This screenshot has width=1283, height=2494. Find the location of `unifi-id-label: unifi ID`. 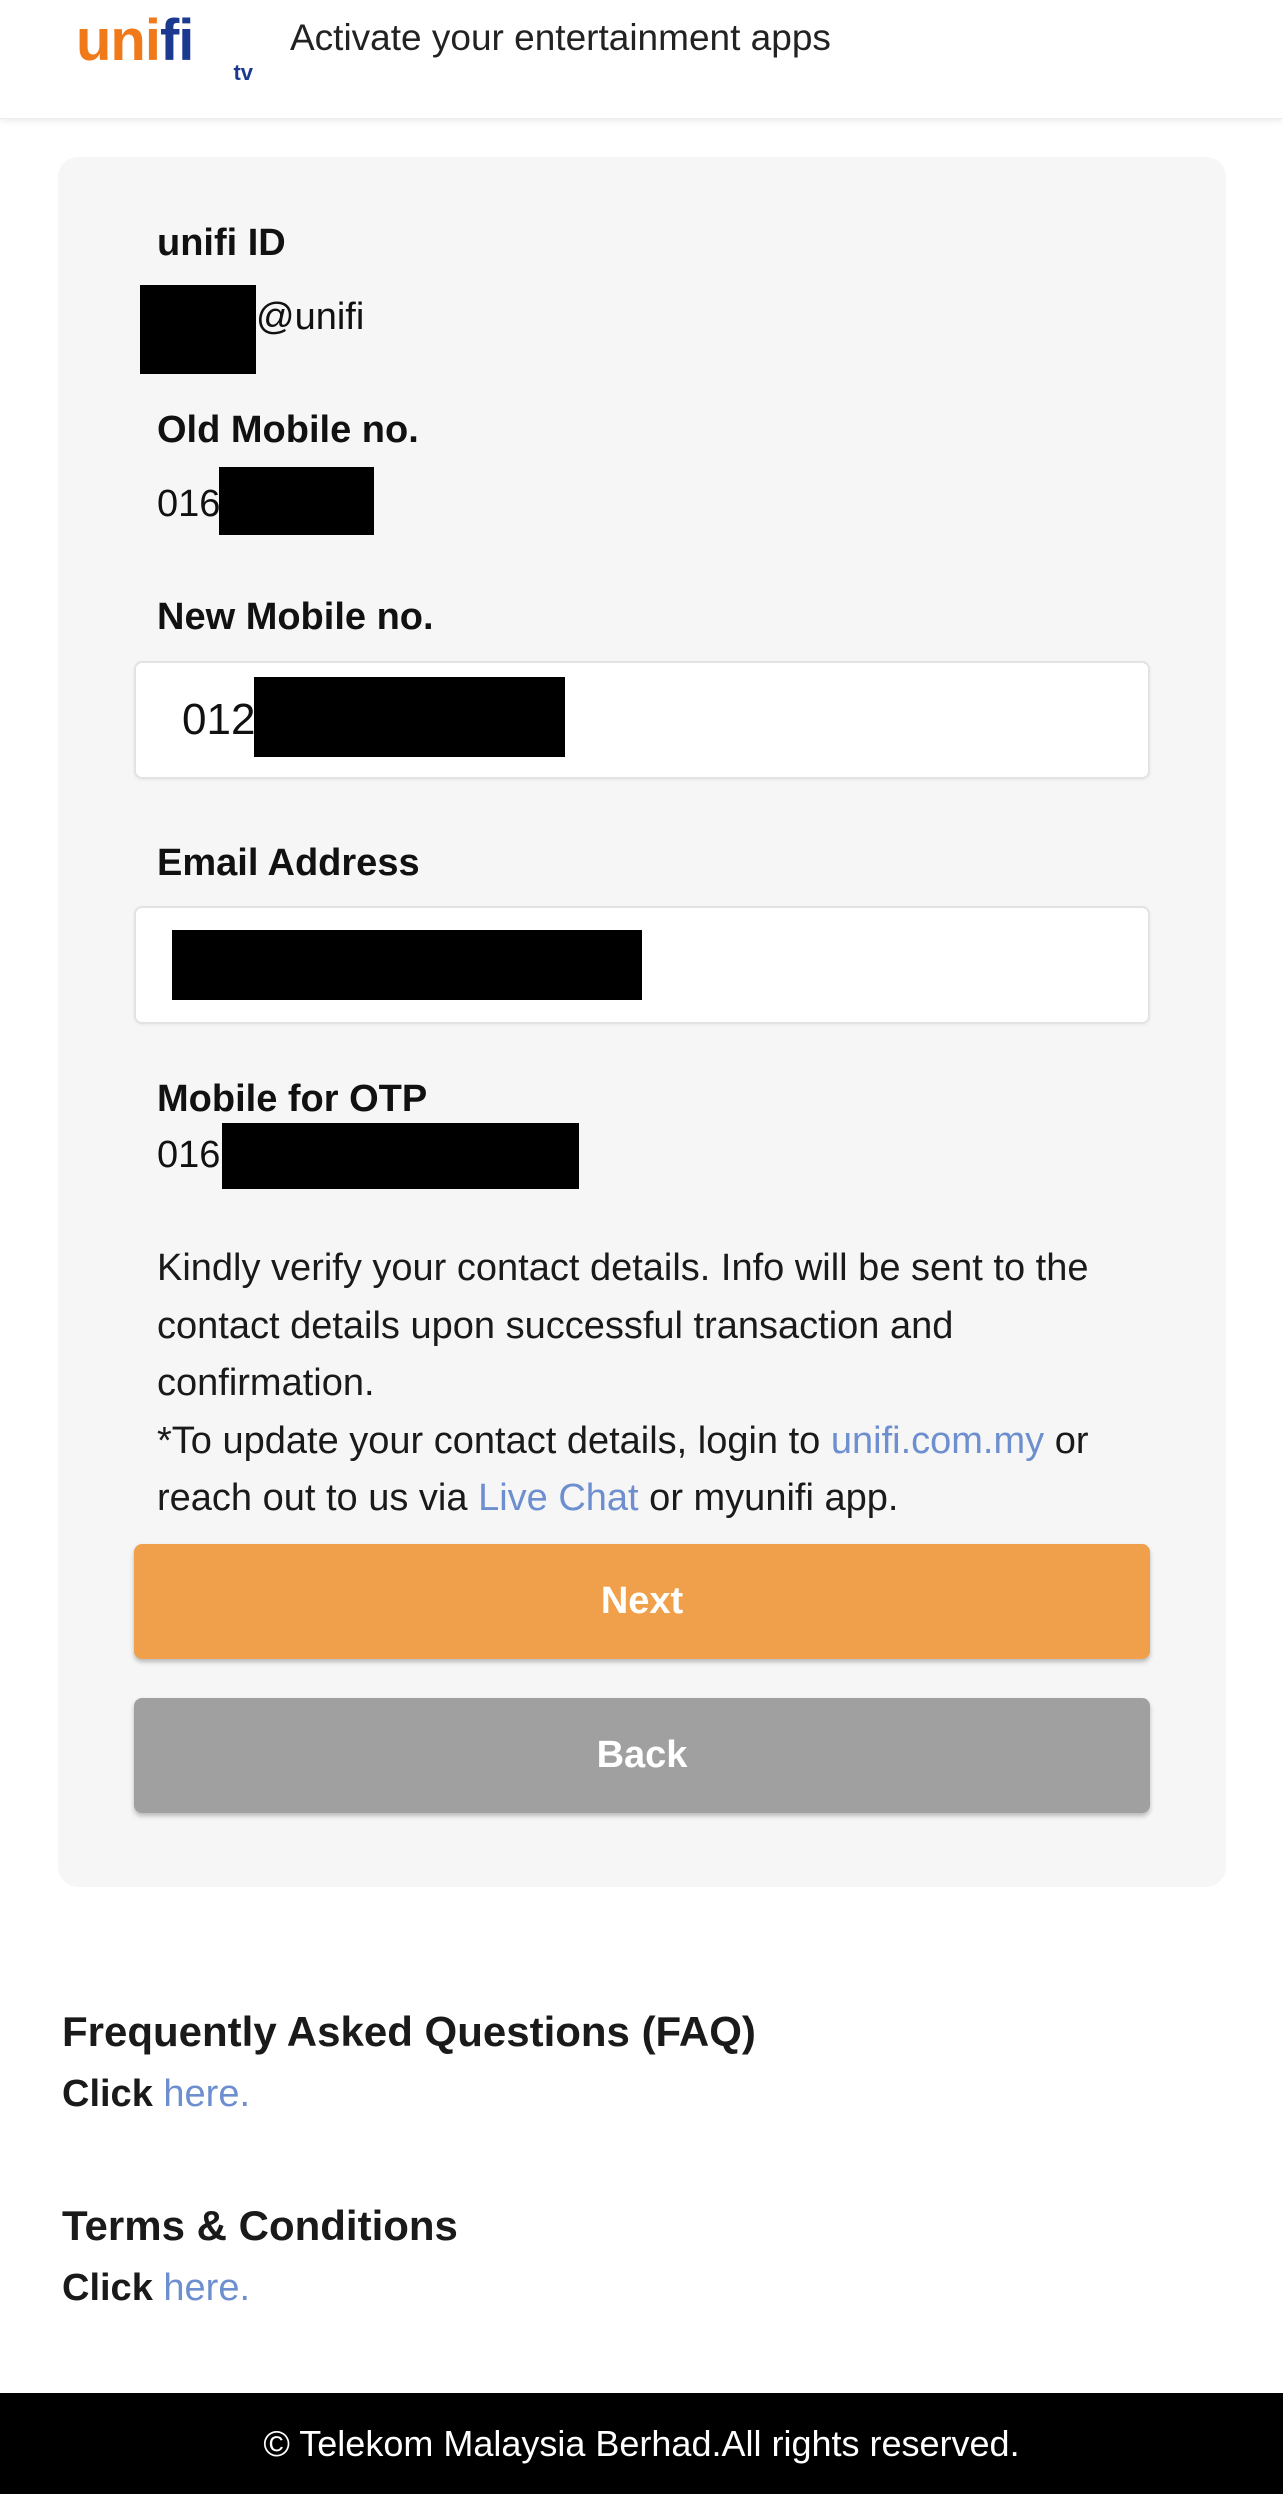

unifi-id-label: unifi ID is located at coordinates (221, 243).